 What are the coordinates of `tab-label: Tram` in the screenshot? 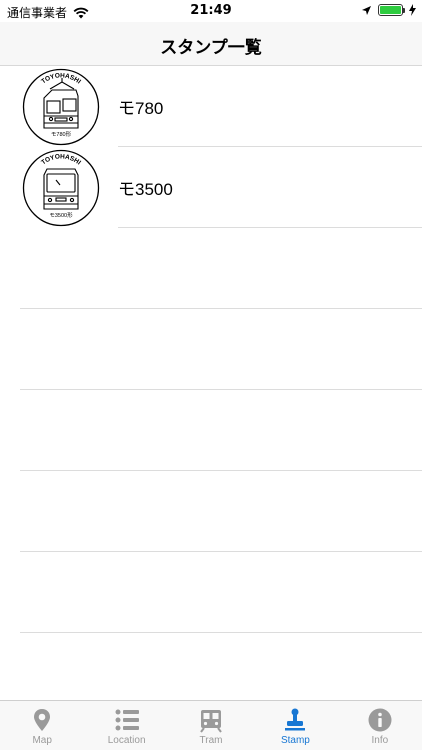 It's located at (211, 740).